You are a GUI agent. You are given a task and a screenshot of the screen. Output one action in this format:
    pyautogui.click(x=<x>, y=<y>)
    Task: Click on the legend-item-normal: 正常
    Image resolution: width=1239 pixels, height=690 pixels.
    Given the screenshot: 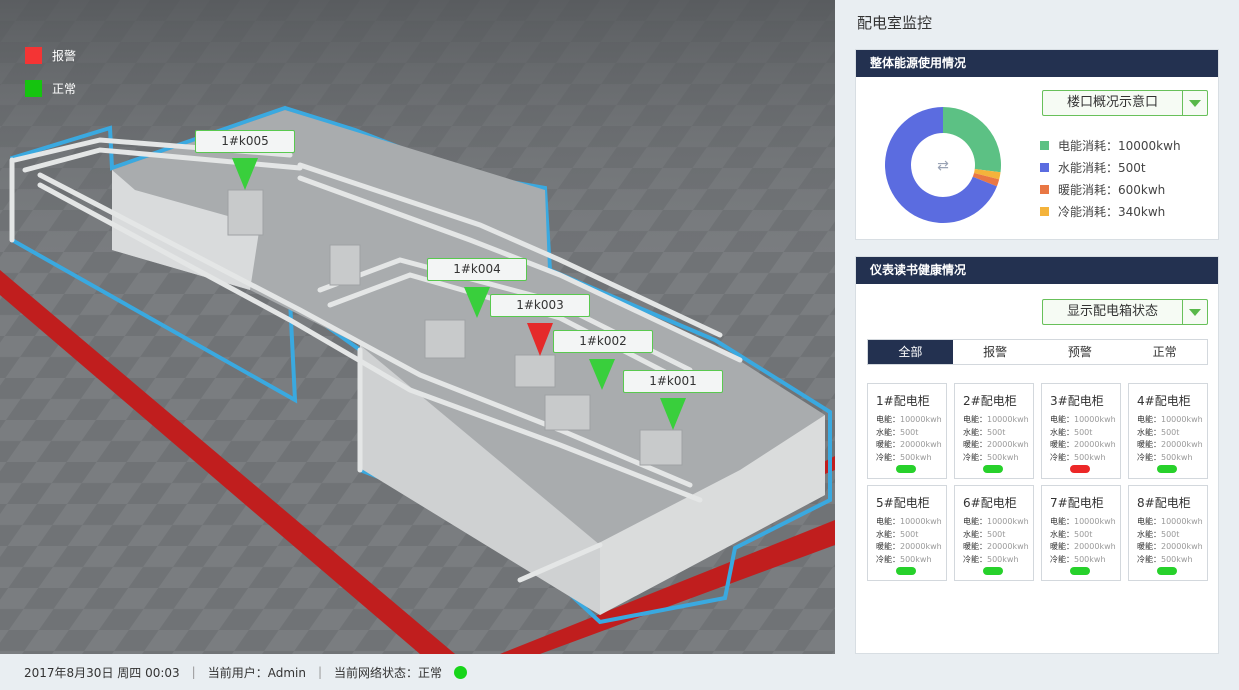 What is the action you would take?
    pyautogui.click(x=50, y=88)
    